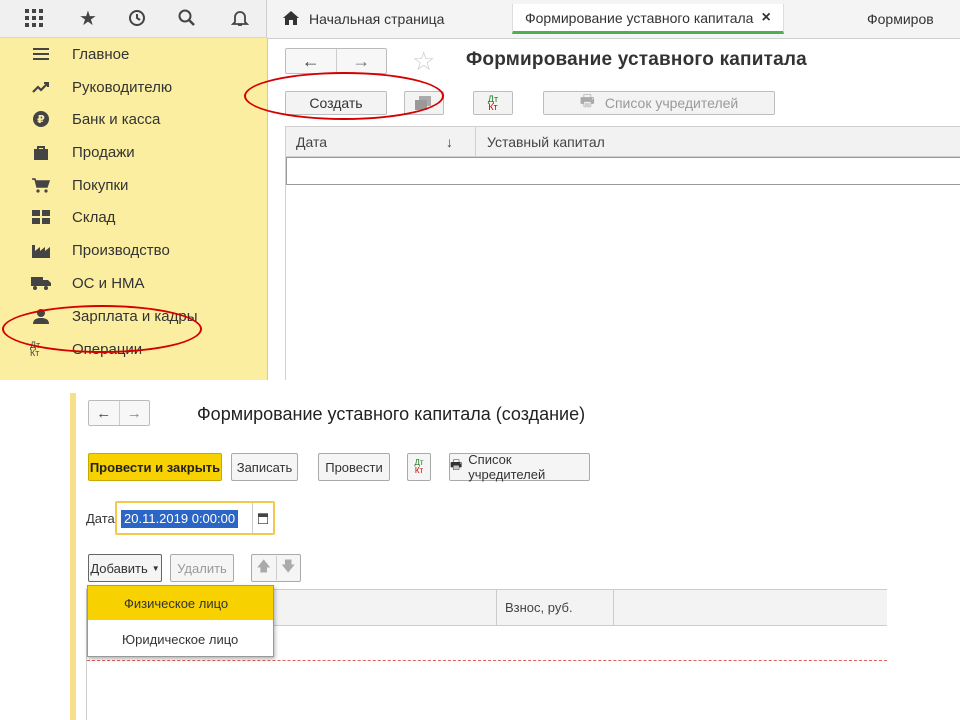 Image resolution: width=960 pixels, height=720 pixels. I want to click on menu-icon, so click(41, 54).